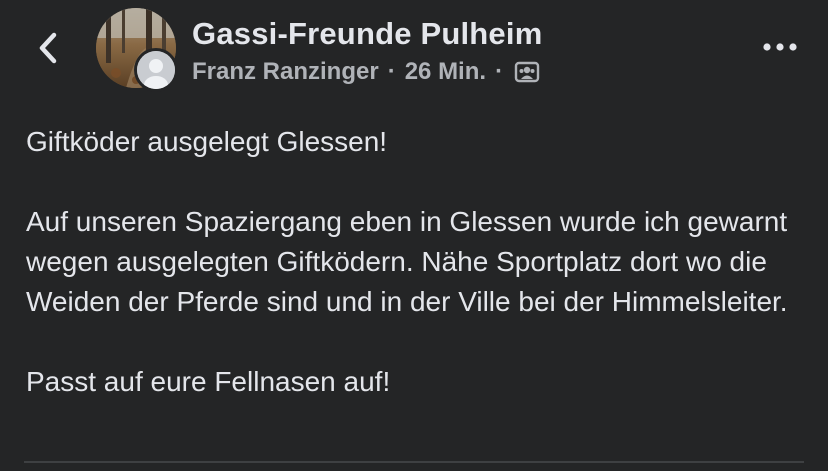 Image resolution: width=828 pixels, height=471 pixels. Describe the element at coordinates (414, 462) in the screenshot. I see `divider` at that location.